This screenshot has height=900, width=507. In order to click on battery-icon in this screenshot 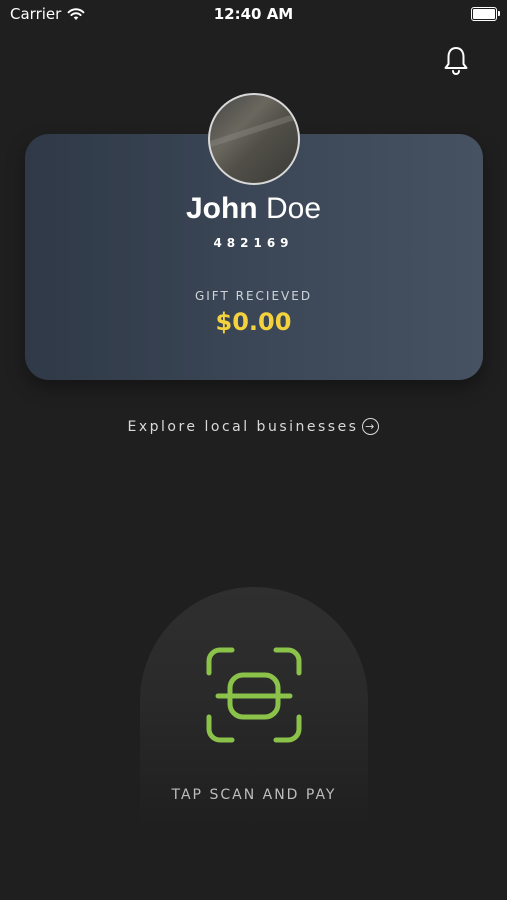, I will do `click(485, 14)`.